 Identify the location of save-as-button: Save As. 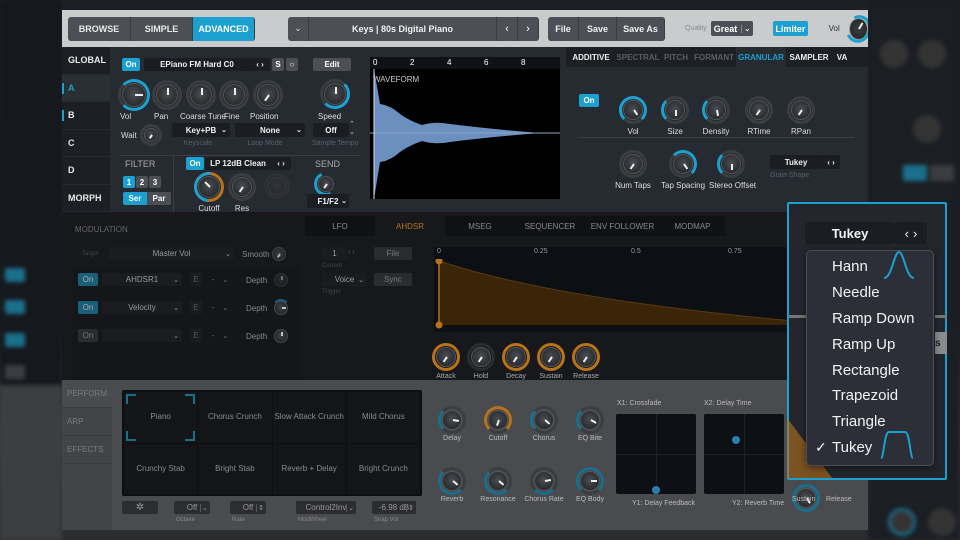
(641, 28).